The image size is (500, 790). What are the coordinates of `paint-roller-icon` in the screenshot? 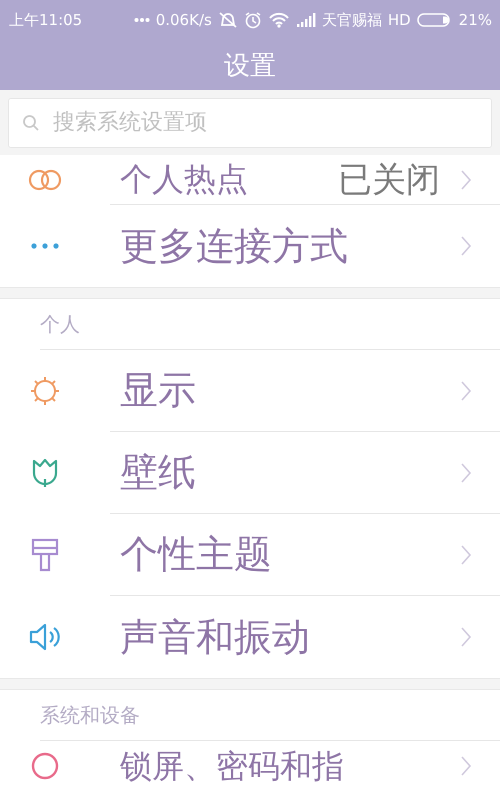 It's located at (45, 555).